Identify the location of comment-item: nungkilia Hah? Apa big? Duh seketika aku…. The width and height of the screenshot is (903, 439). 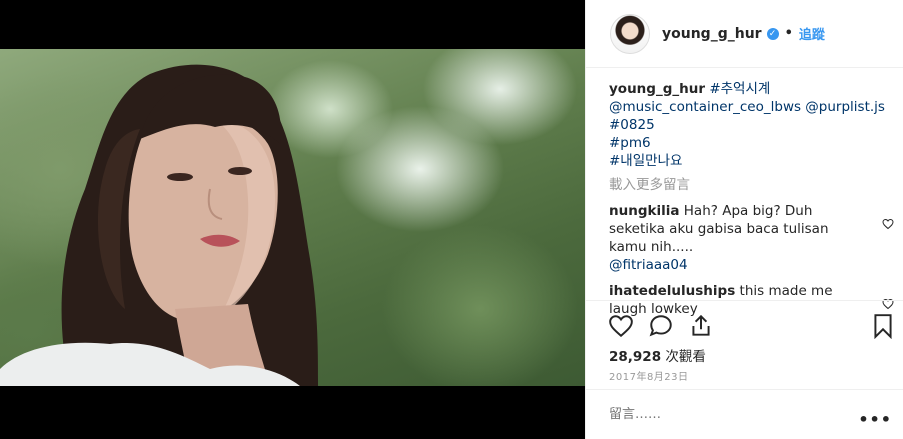
(752, 238).